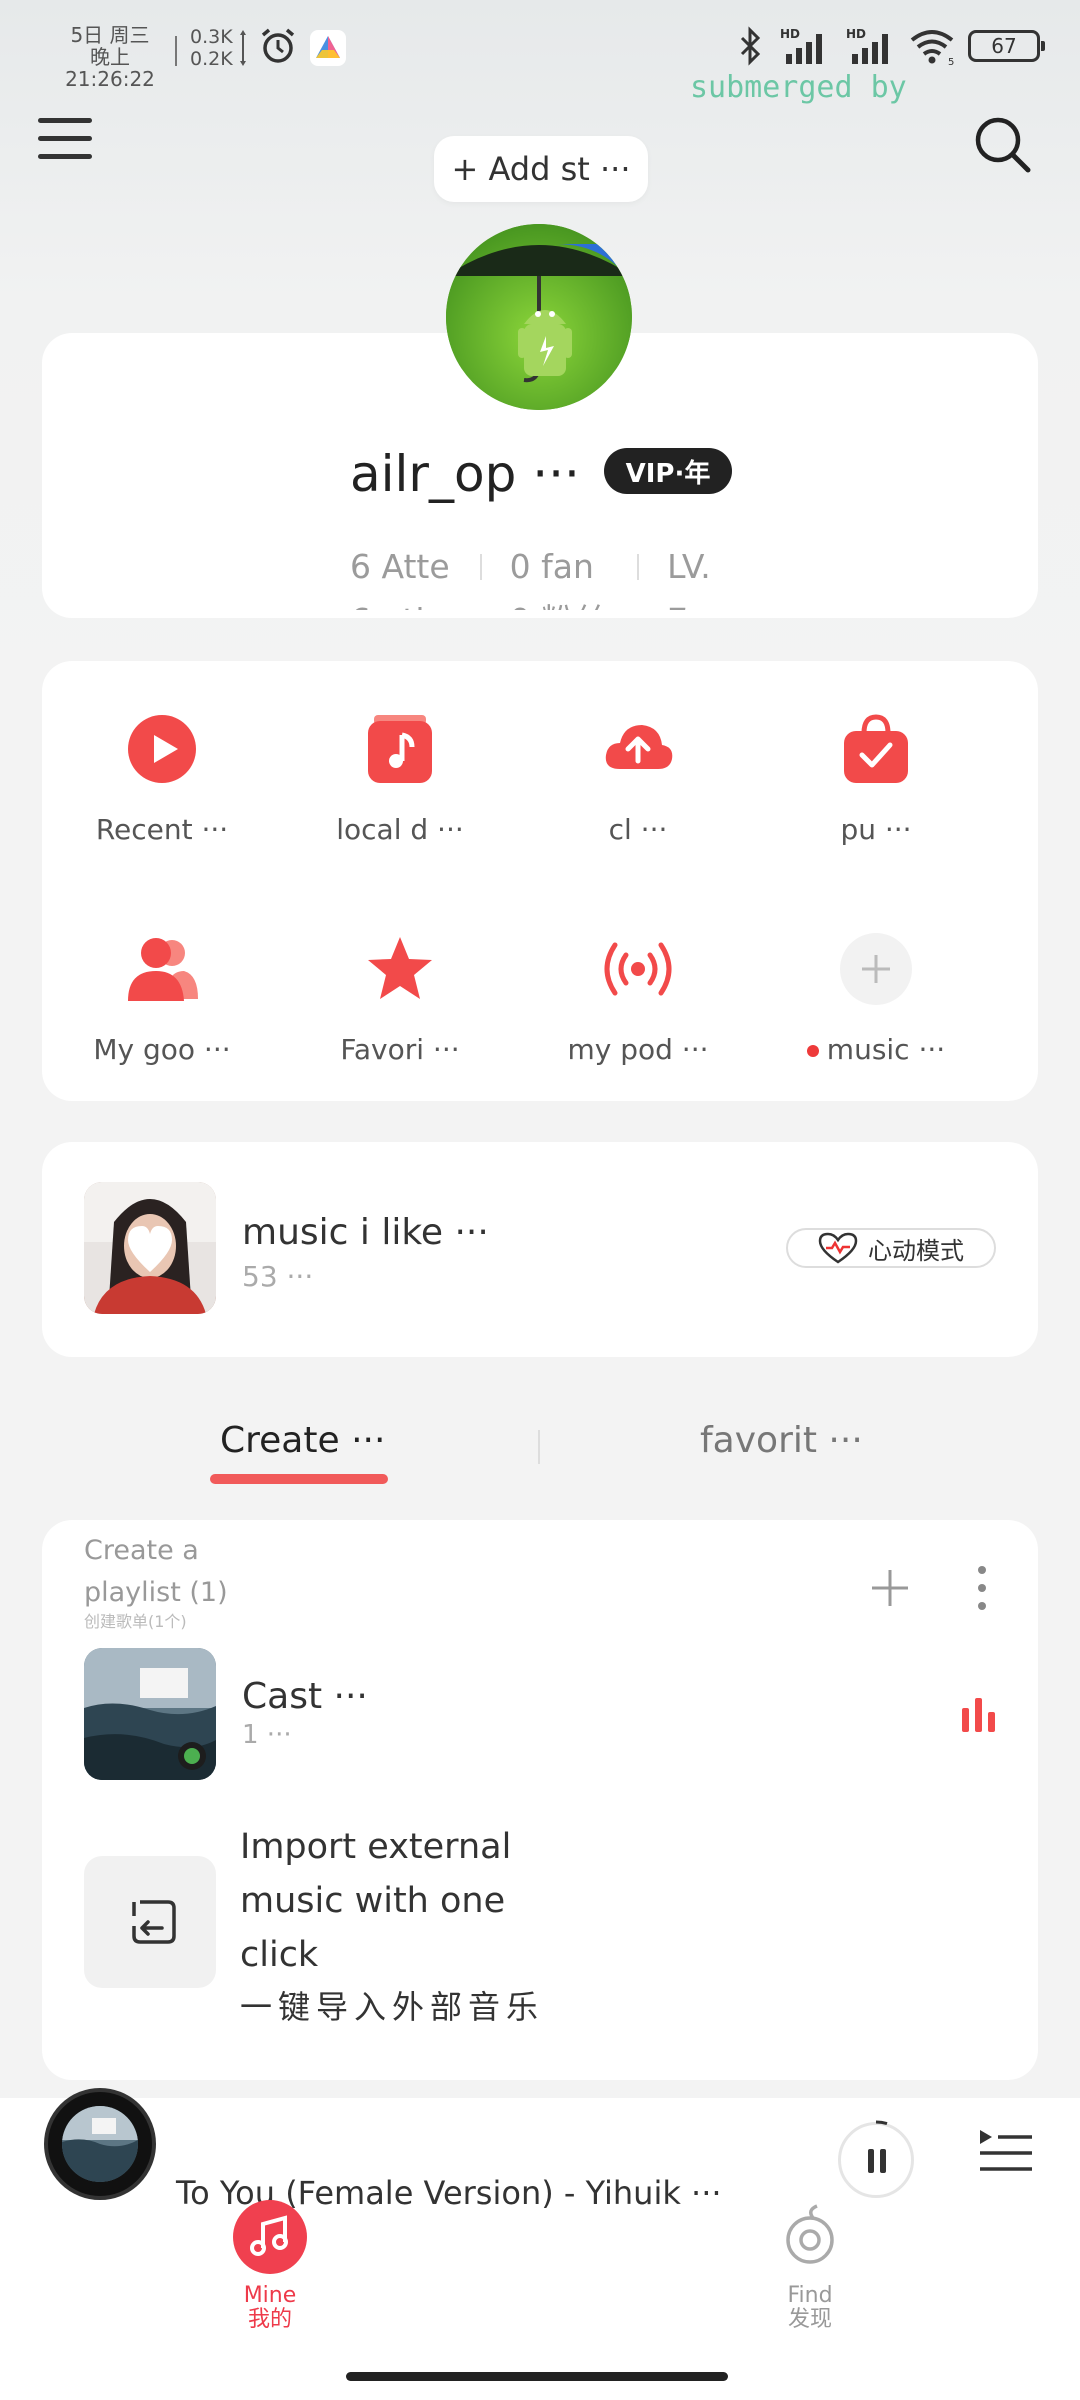  Describe the element at coordinates (801, 45) in the screenshot. I see `signal-hd-1-icon: HD` at that location.